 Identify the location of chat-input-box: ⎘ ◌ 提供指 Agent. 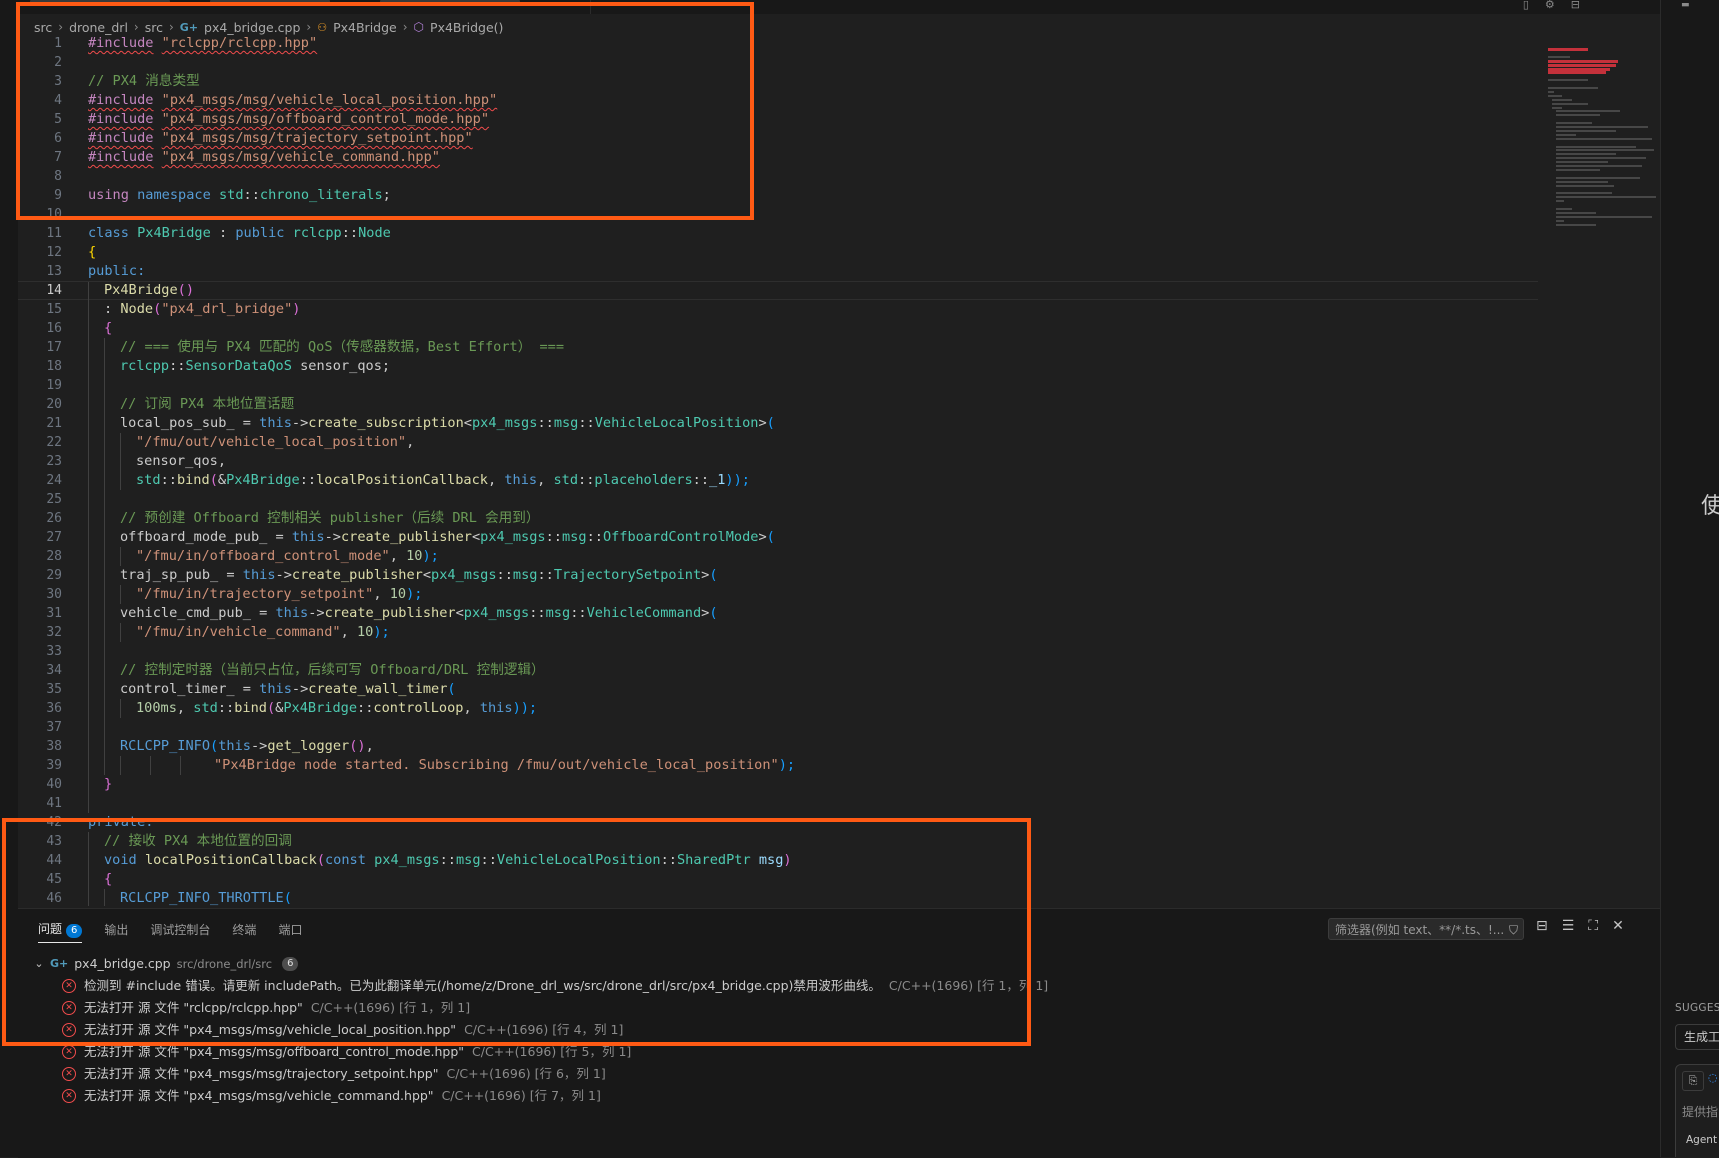
(1697, 1110).